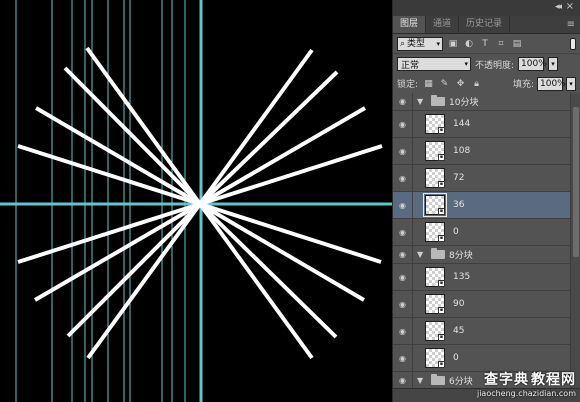  I want to click on layers-scrollbar, so click(575, 240).